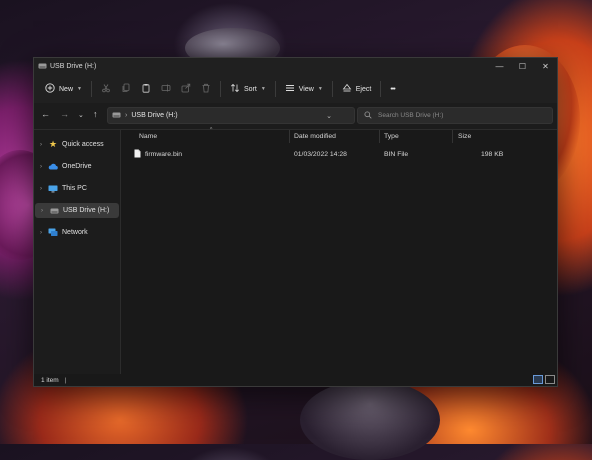 This screenshot has width=592, height=460. Describe the element at coordinates (370, 420) in the screenshot. I see `wallpaper-blob` at that location.